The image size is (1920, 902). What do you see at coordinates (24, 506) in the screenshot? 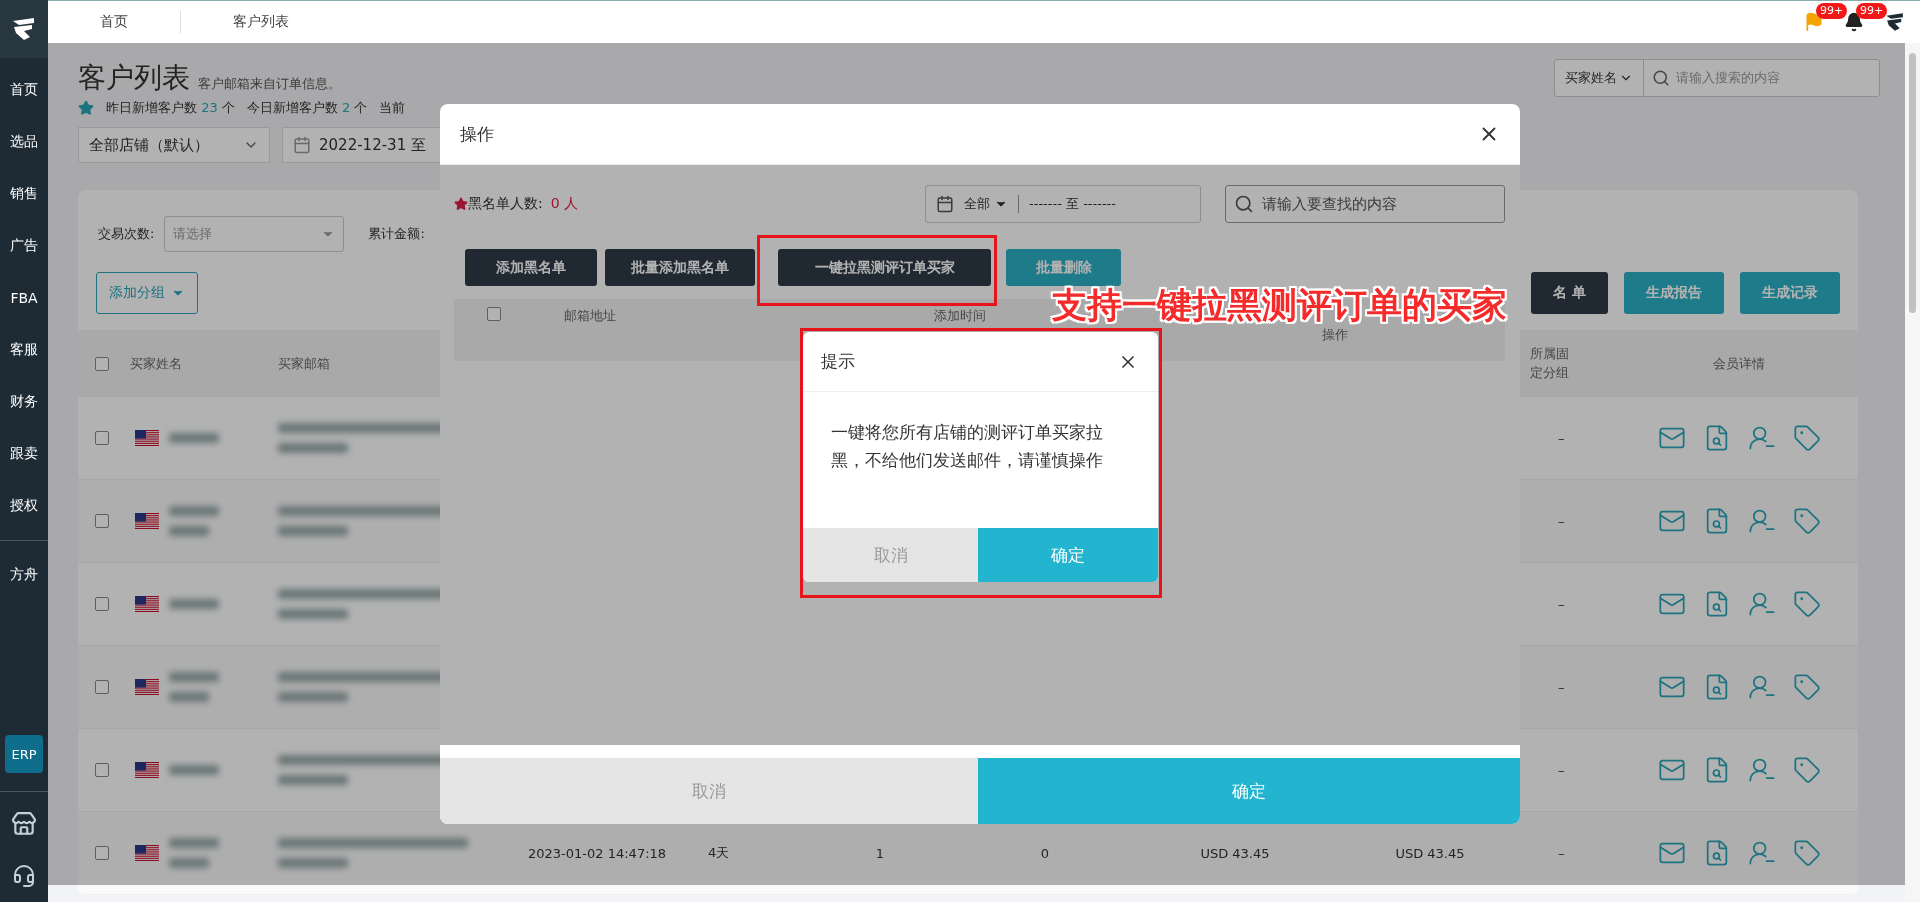
I see `sidebar-item: 授权` at bounding box center [24, 506].